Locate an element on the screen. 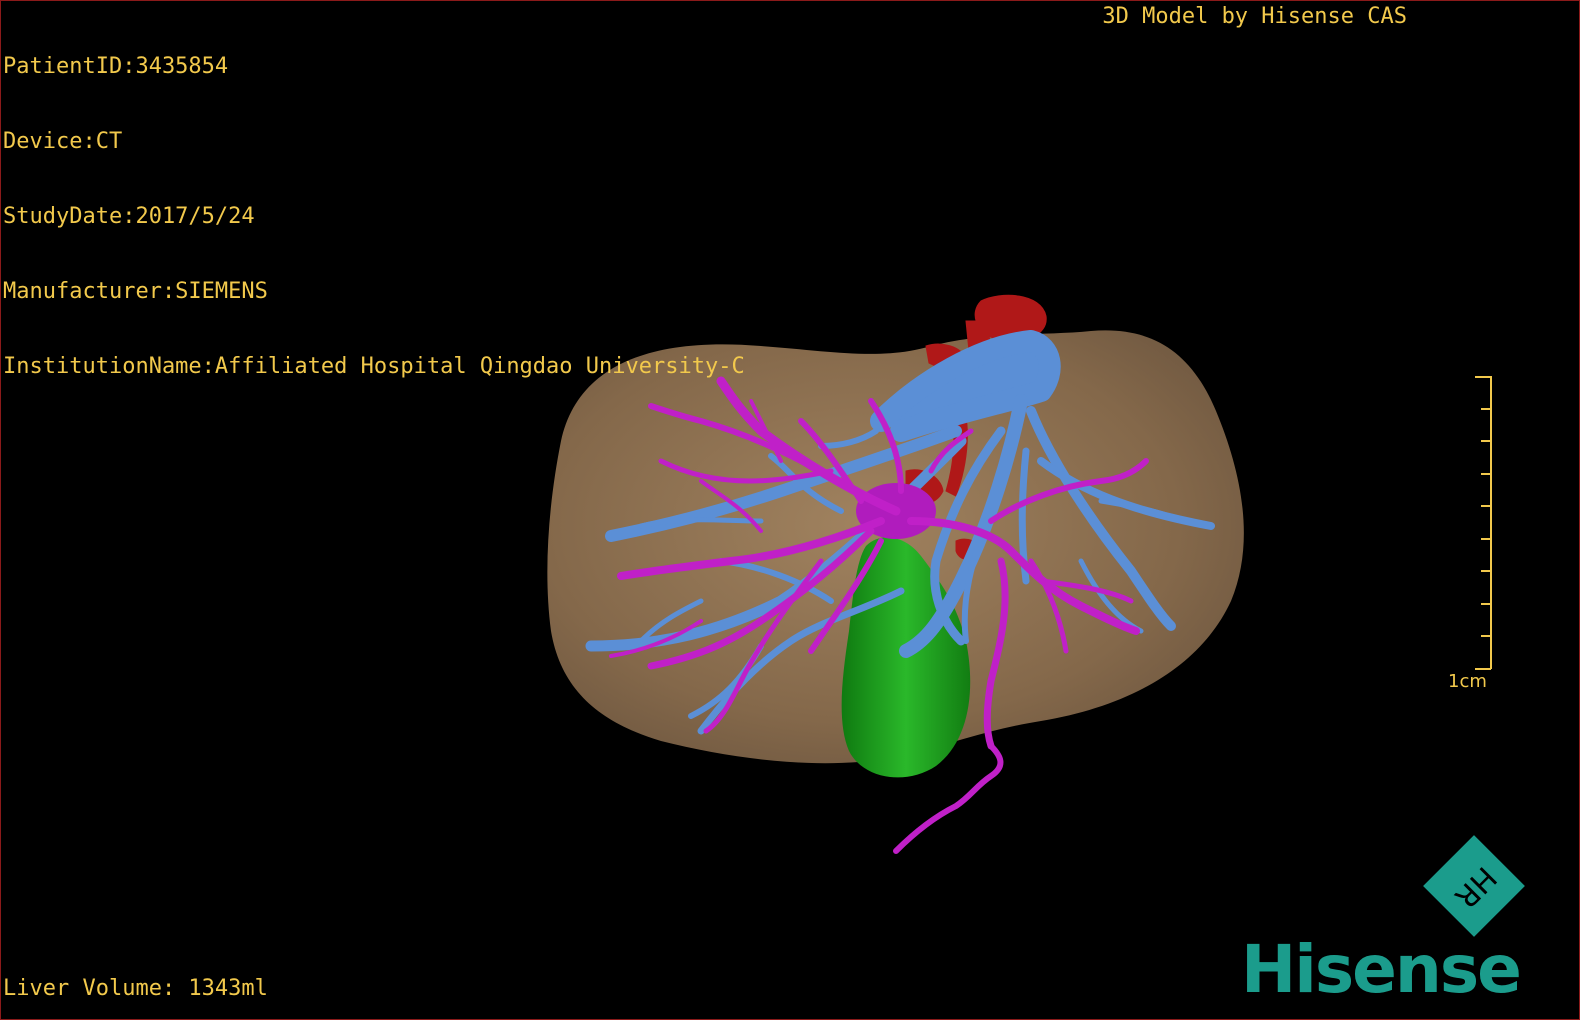 The width and height of the screenshot is (1580, 1020). manufacturer: Manufacturer:SIEMENS is located at coordinates (135, 291).